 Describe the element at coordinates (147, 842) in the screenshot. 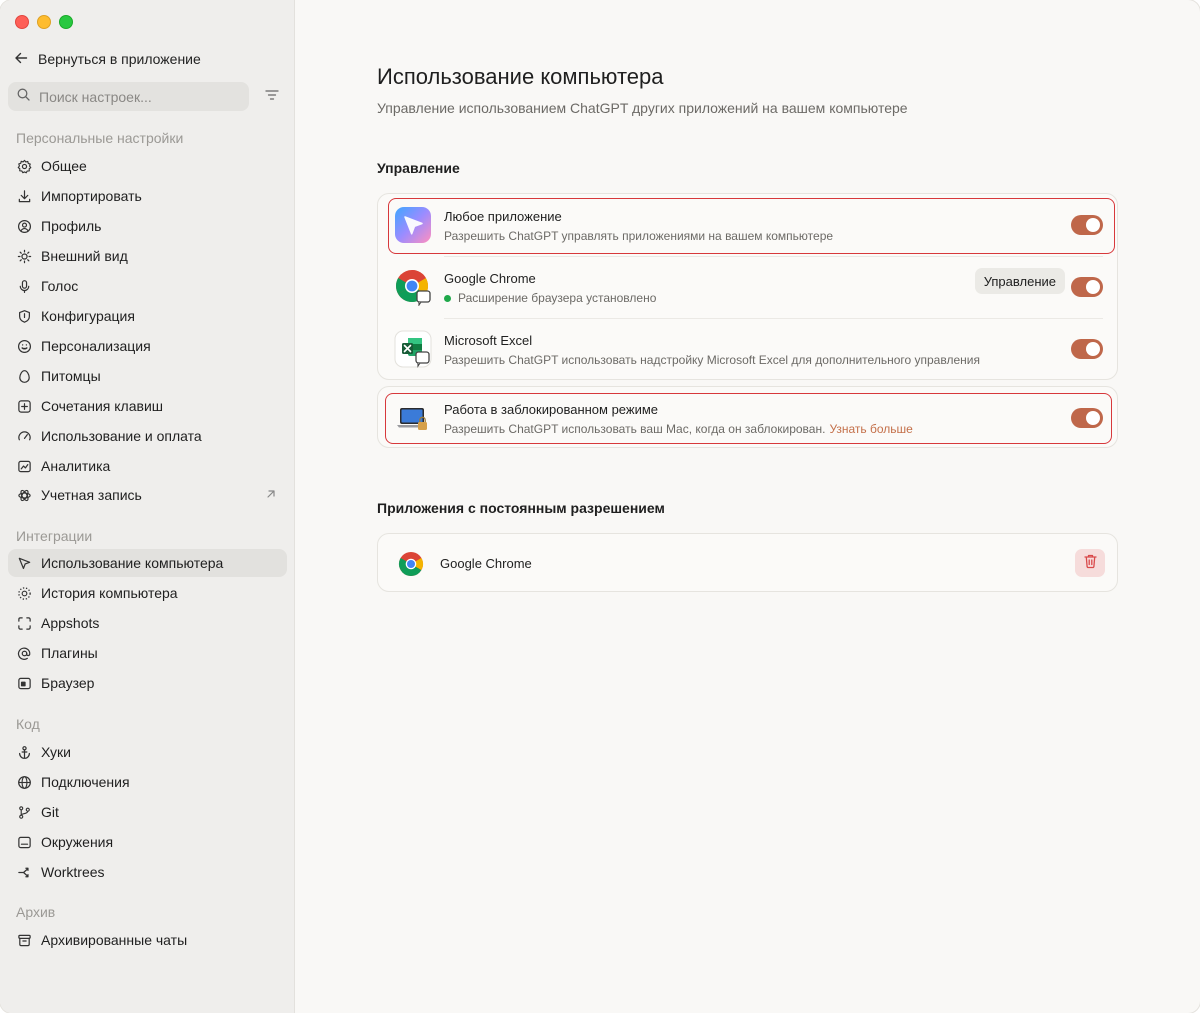

I see `sidebar-item-environments: Окружения` at that location.